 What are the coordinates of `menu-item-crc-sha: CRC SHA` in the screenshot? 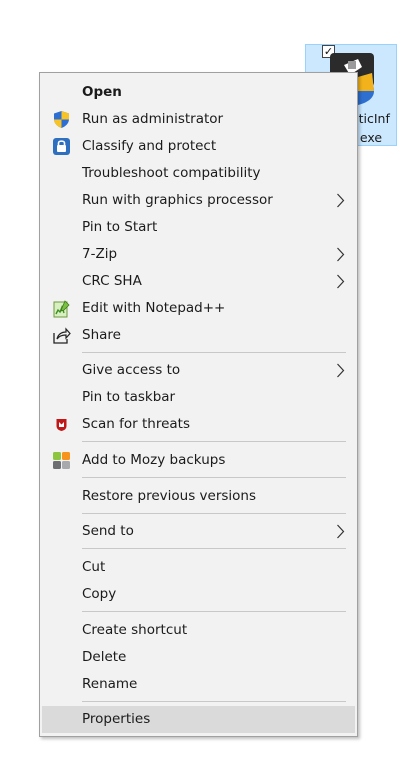 It's located at (198, 281).